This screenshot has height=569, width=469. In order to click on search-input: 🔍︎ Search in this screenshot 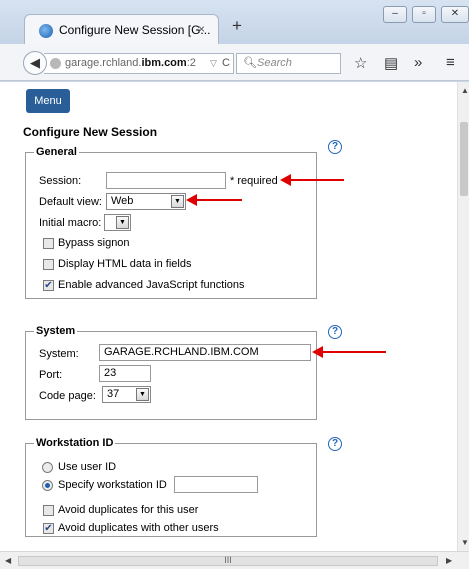, I will do `click(288, 63)`.